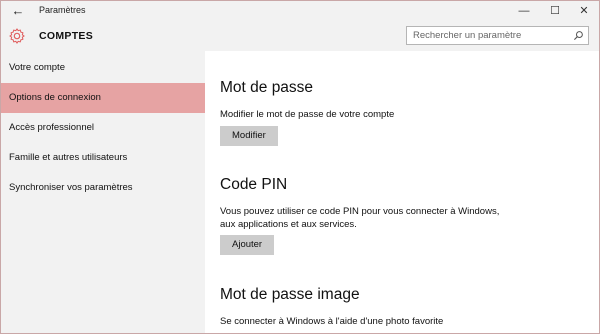  Describe the element at coordinates (300, 11) in the screenshot. I see `title-bar: ← Paramètres — ☐ ✕` at that location.